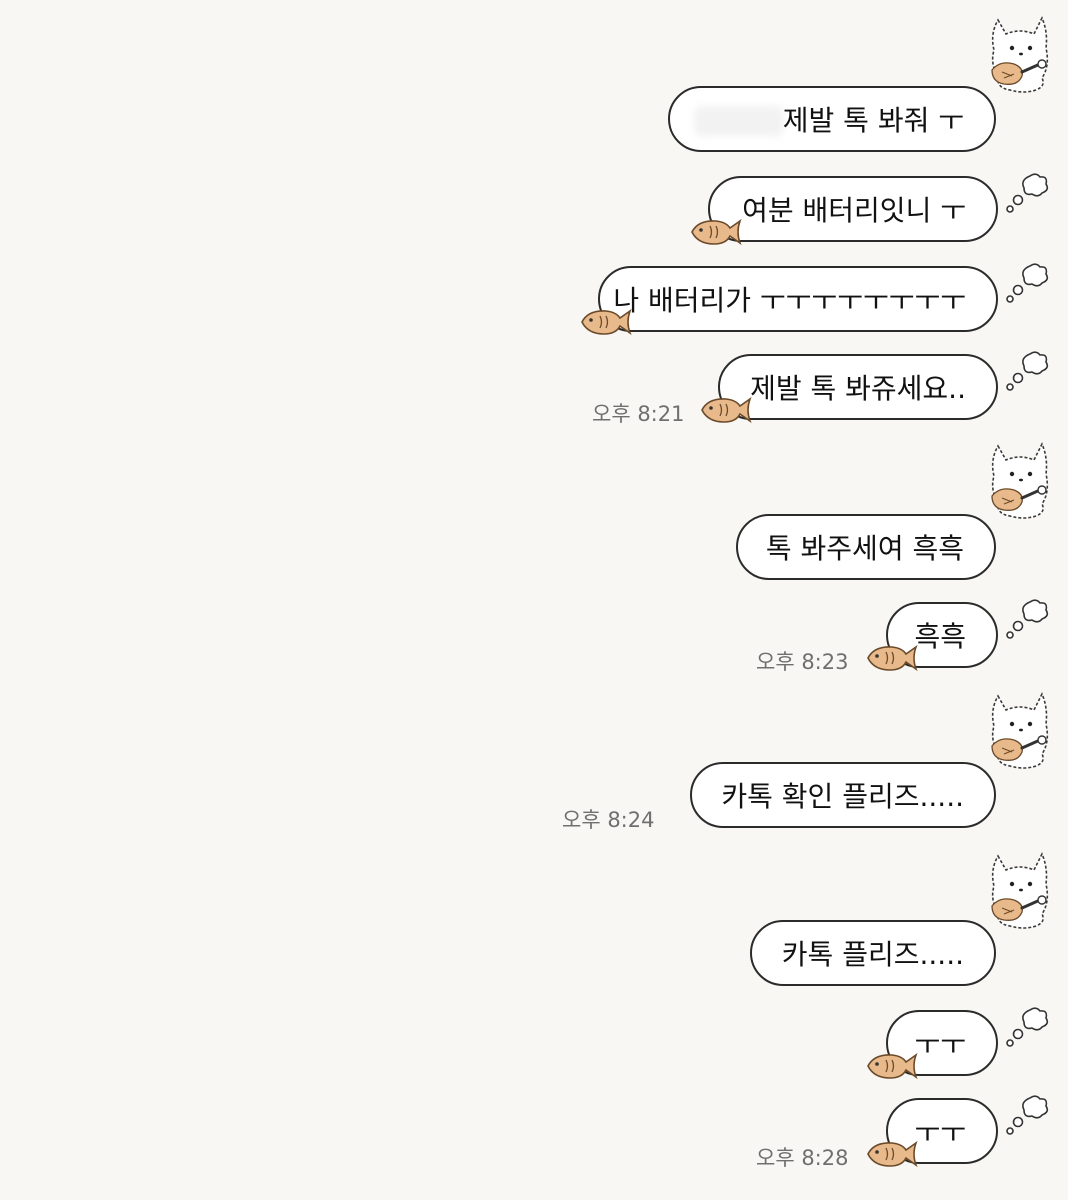 Image resolution: width=1068 pixels, height=1200 pixels. I want to click on message-text: 톡 봐주세여 흑흑, so click(864, 548).